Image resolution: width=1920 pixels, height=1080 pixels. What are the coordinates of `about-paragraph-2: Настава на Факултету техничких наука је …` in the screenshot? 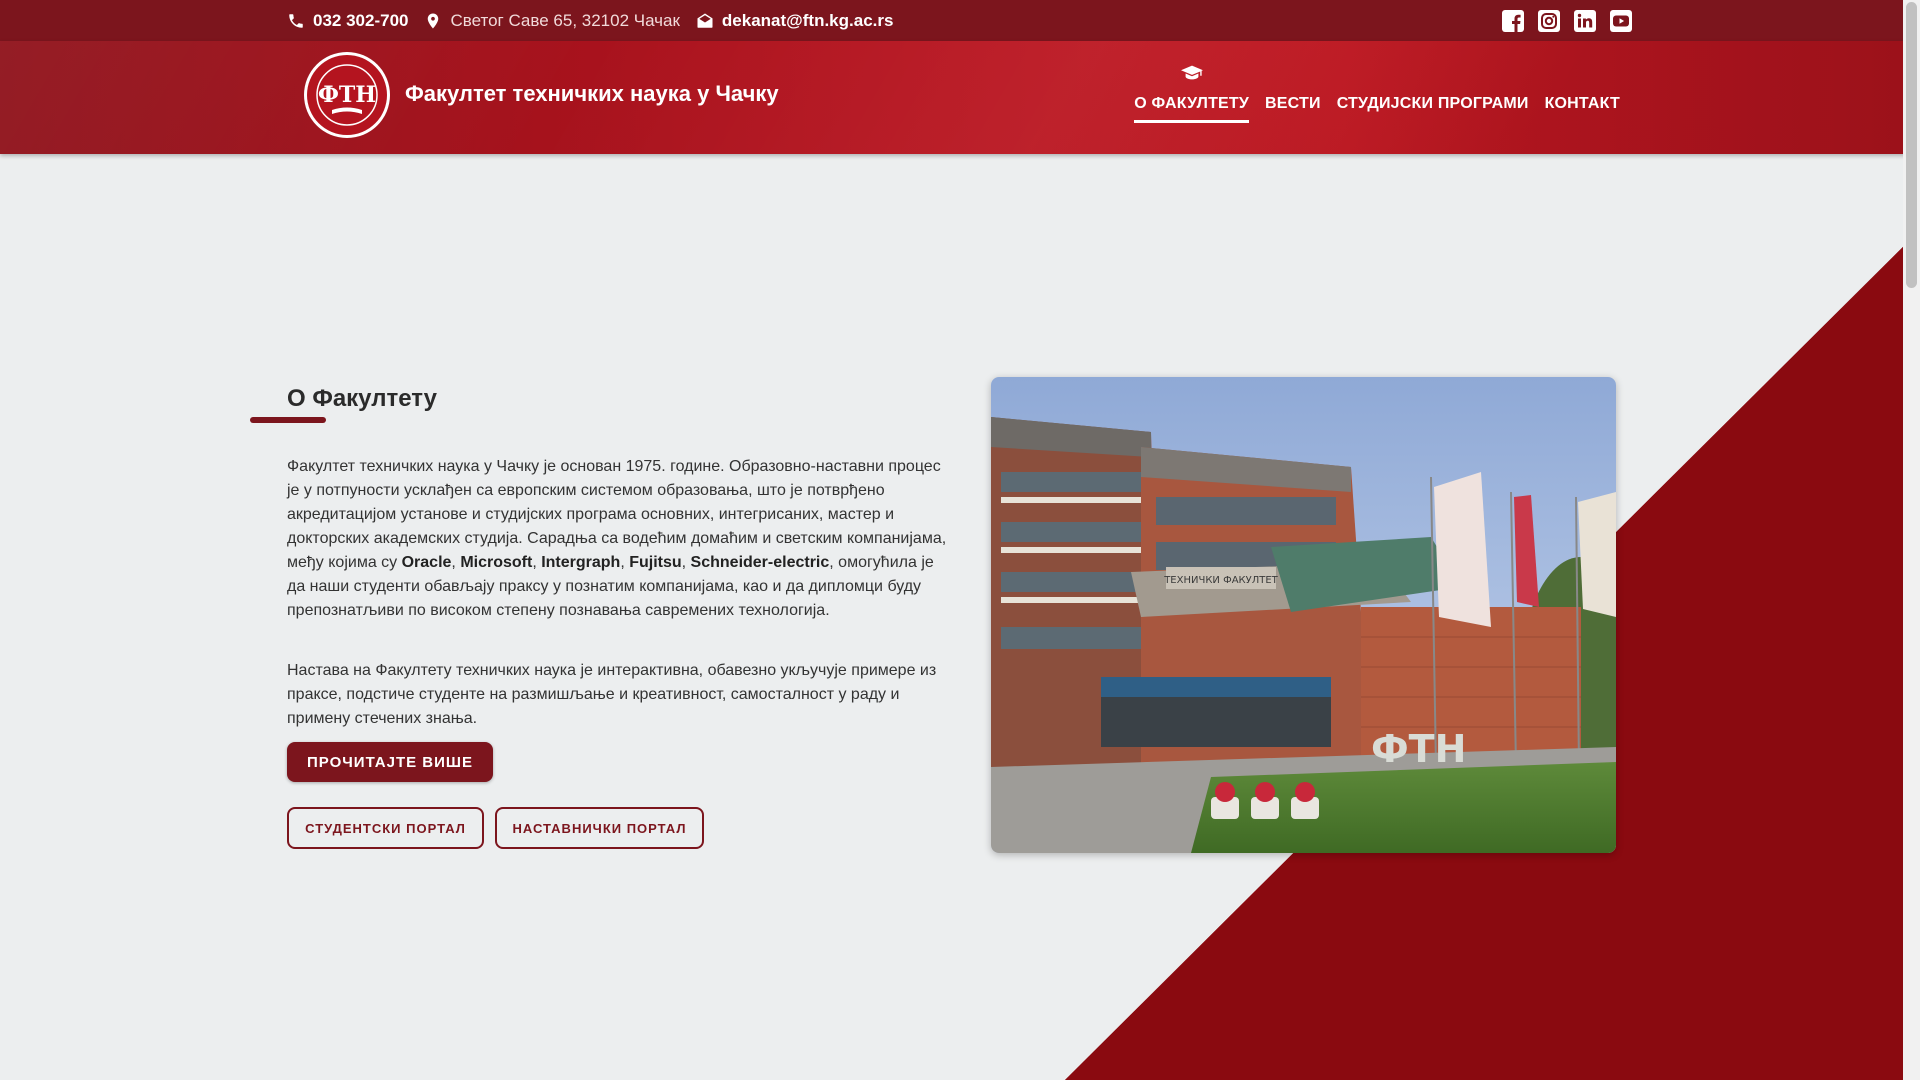 It's located at (612, 694).